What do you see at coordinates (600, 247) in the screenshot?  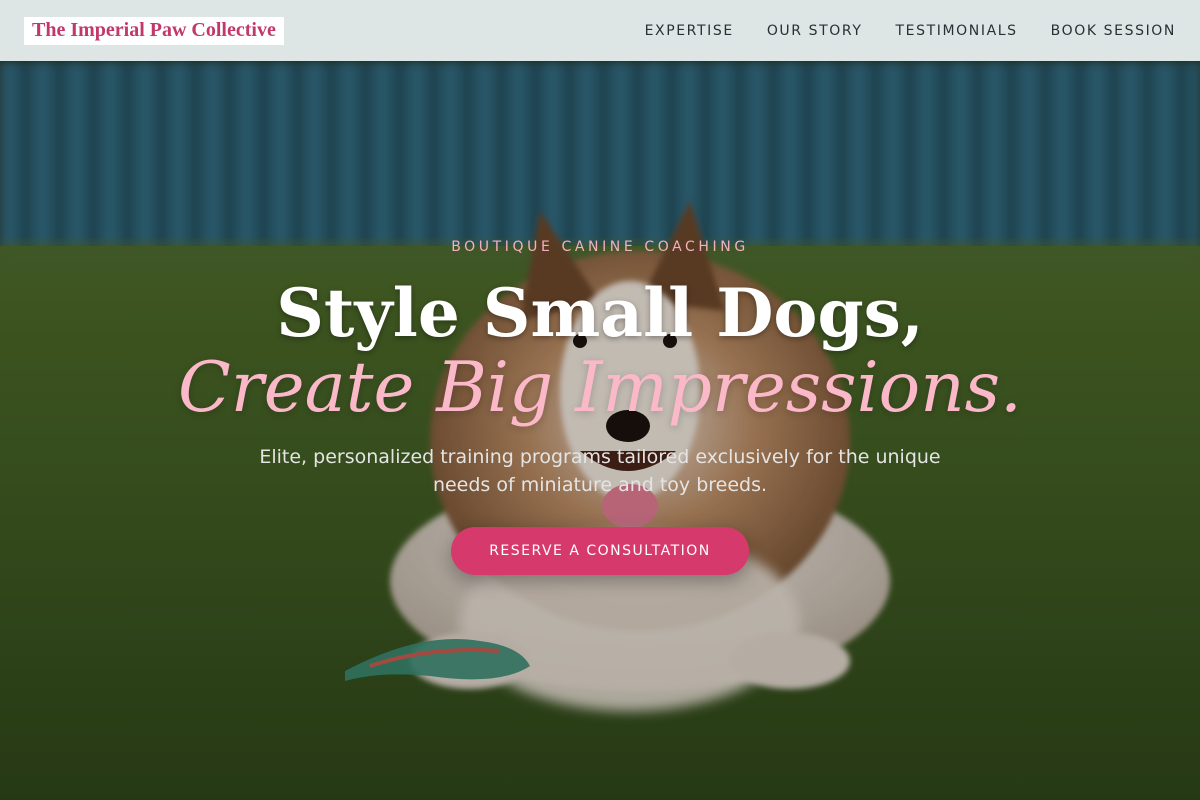 I see `hero-eyebrow: BOUTIQUE CANINE COACHING` at bounding box center [600, 247].